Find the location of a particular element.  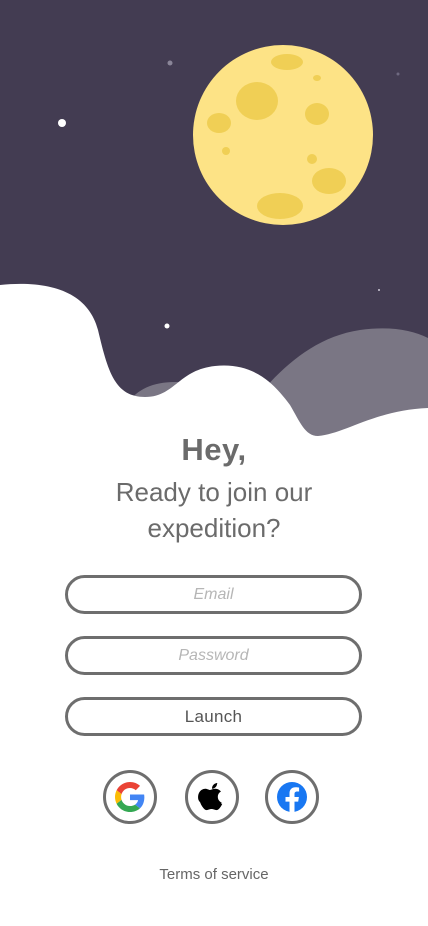

apple-icon is located at coordinates (210, 797).